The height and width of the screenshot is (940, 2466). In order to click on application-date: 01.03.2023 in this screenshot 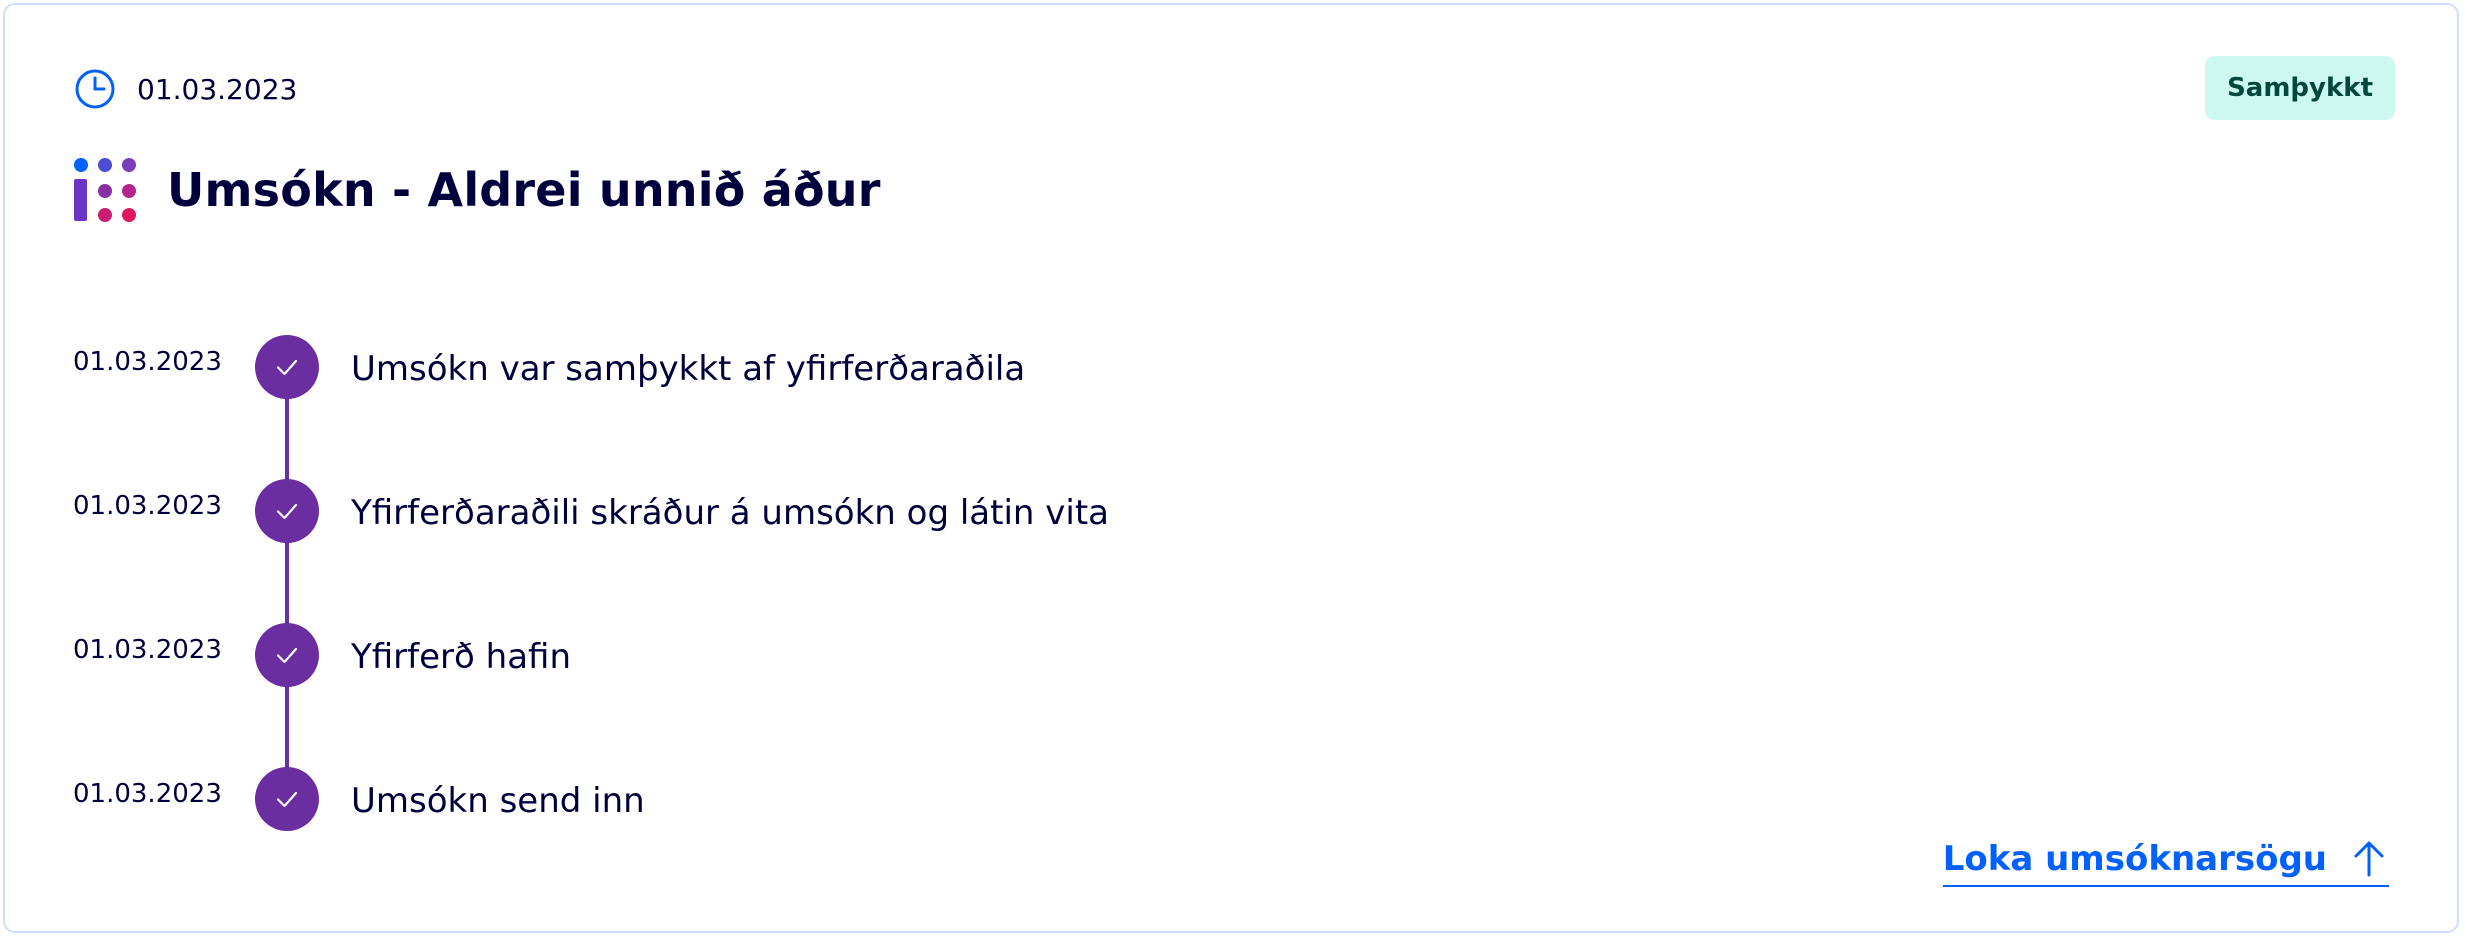, I will do `click(217, 89)`.